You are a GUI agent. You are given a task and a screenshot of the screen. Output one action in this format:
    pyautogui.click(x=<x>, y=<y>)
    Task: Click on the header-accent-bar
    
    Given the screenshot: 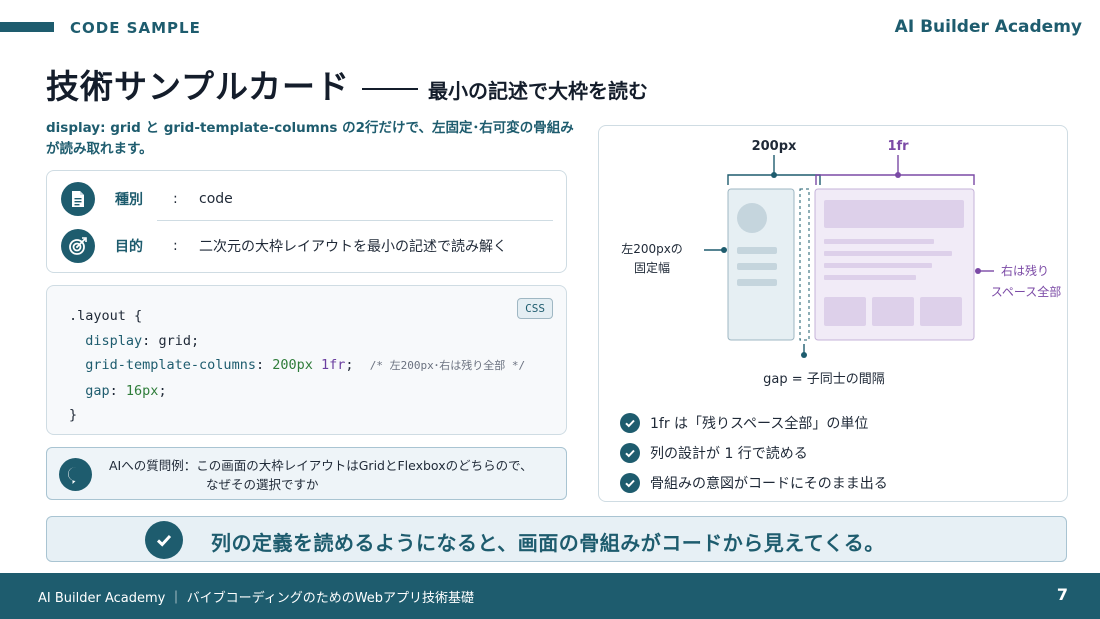 What is the action you would take?
    pyautogui.click(x=27, y=27)
    